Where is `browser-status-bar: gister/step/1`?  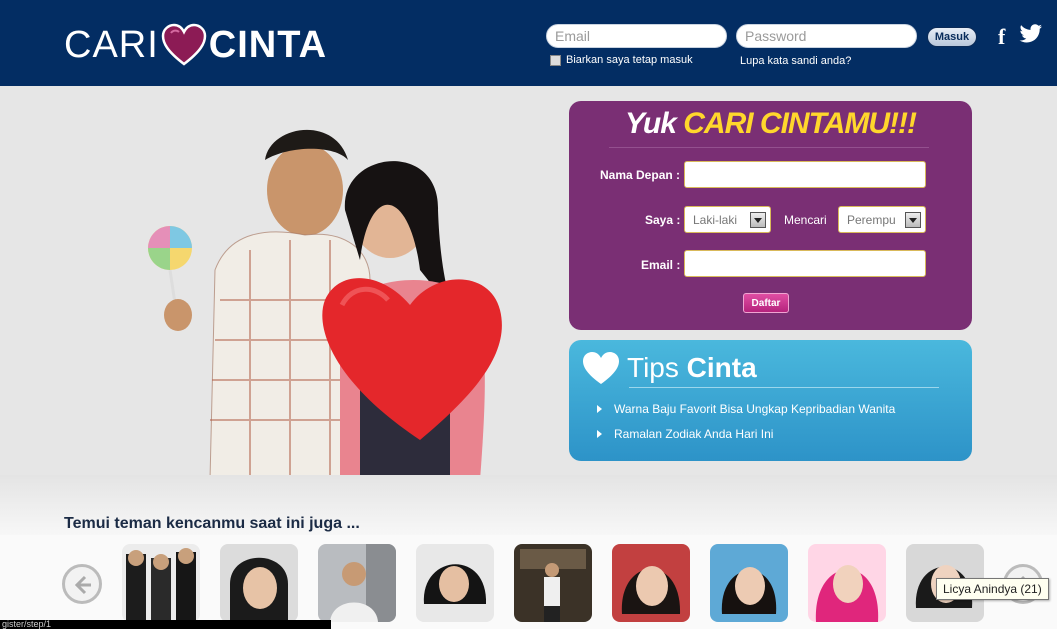 browser-status-bar: gister/step/1 is located at coordinates (165, 624).